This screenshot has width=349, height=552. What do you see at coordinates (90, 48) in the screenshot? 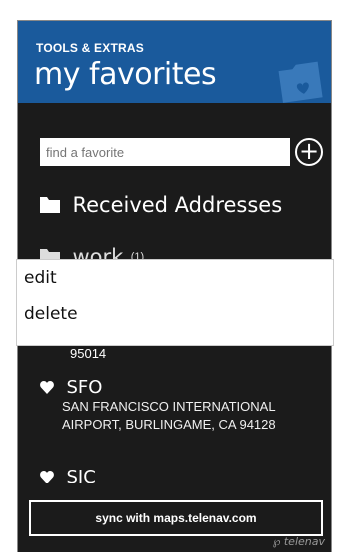
I see `app-subtitle: TOOLS & EXTRAS` at bounding box center [90, 48].